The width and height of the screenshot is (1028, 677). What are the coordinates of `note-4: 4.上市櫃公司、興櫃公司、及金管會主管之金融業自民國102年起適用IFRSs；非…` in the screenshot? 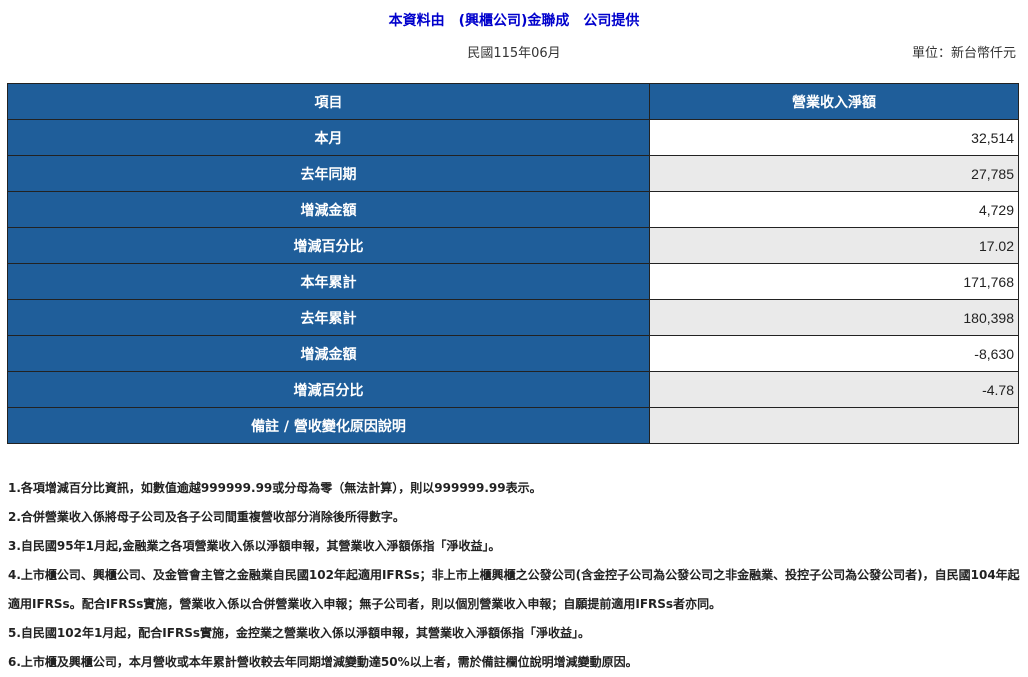 It's located at (514, 589).